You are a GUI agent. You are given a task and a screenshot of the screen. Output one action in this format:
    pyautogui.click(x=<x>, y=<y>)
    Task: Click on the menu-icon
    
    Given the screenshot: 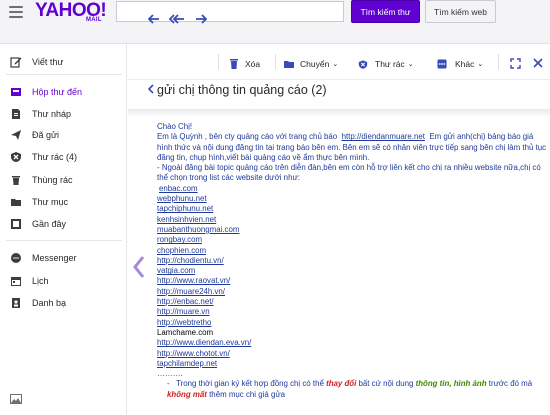 What is the action you would take?
    pyautogui.click(x=16, y=12)
    